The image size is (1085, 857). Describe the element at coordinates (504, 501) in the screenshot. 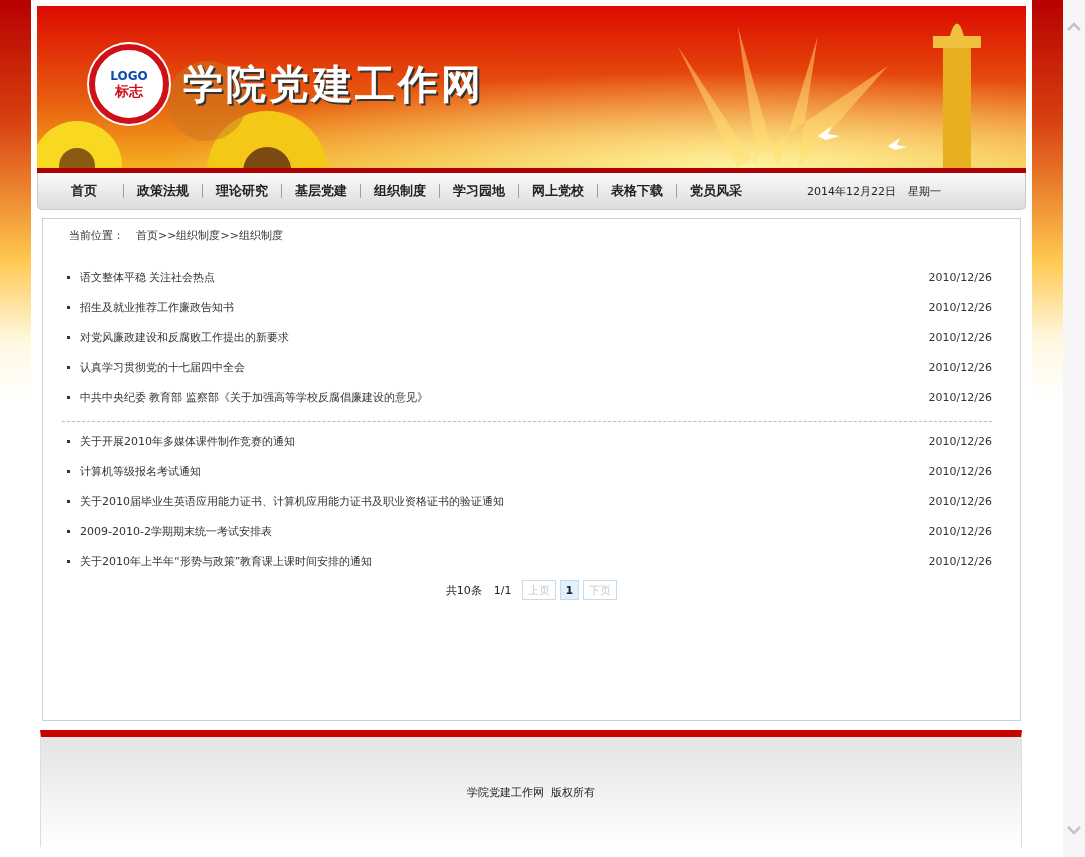

I see `news-link: 关于2010届毕业生英语应用能力证书、计算机应用能力证书及职业资格证书的验证通知` at that location.